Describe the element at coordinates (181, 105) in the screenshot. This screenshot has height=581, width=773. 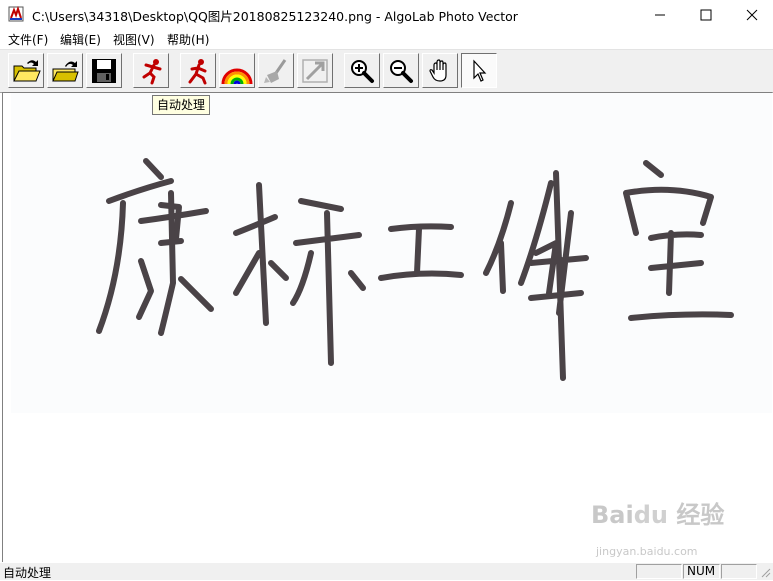
I see `tooltip: 自动处理` at that location.